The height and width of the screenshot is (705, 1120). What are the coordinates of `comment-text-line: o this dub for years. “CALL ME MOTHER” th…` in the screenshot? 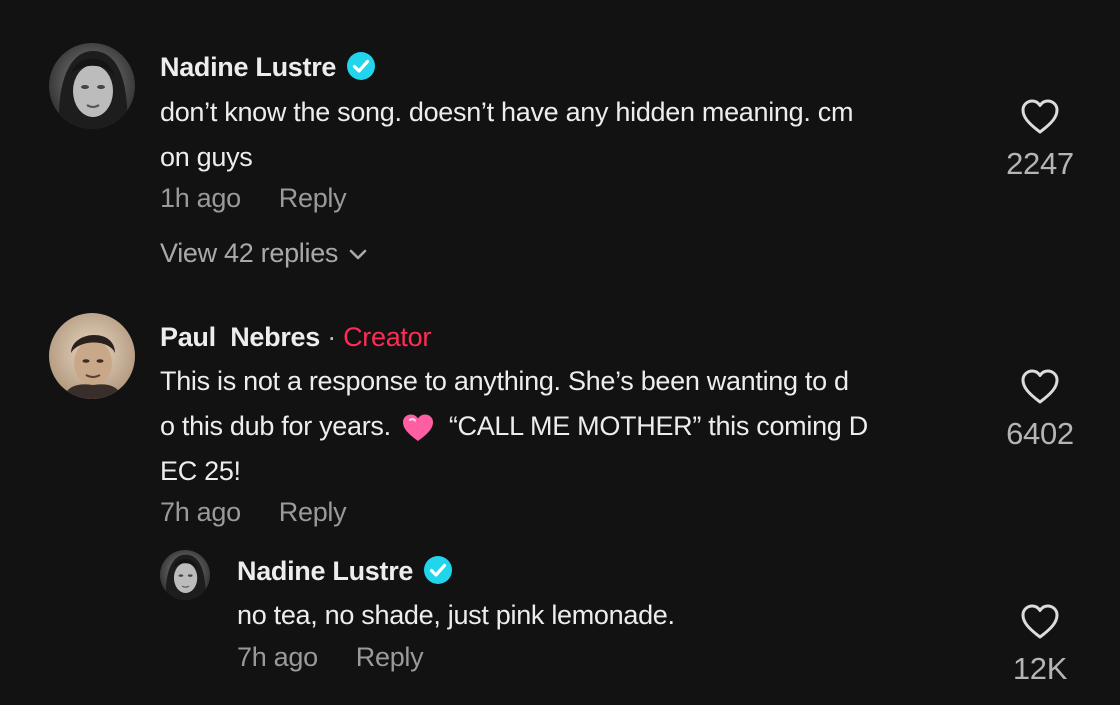 It's located at (514, 426).